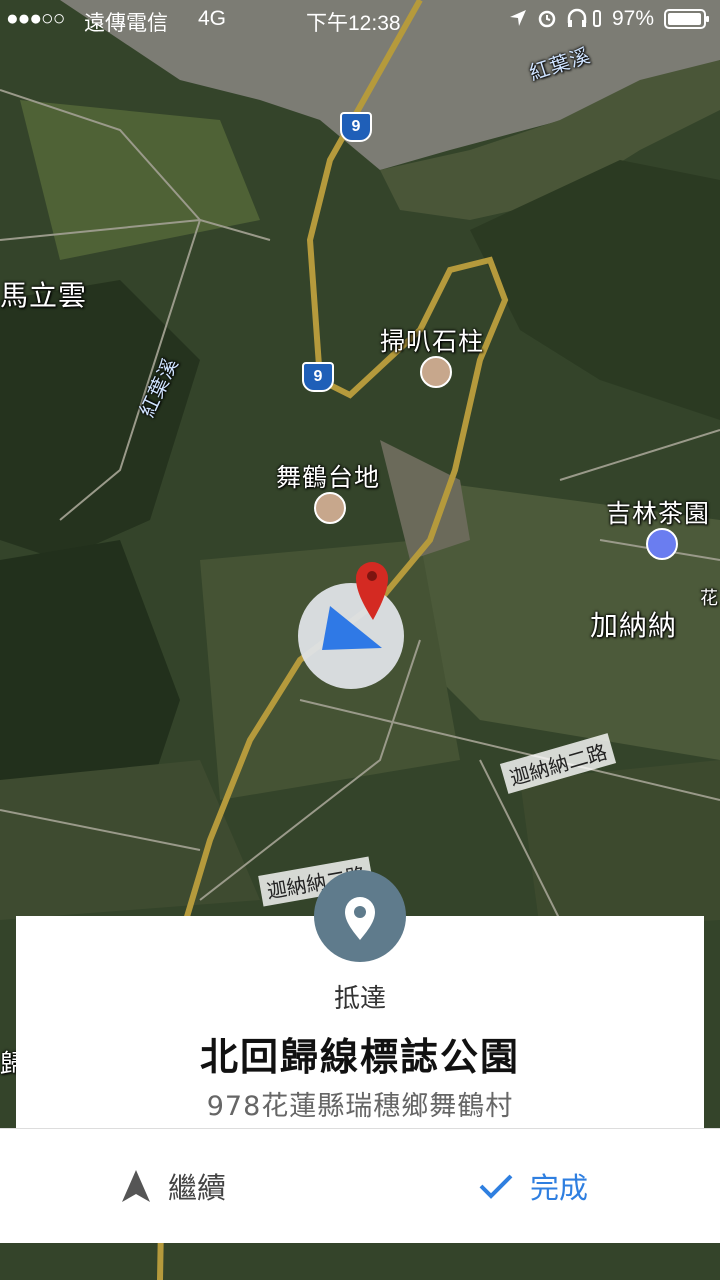 The height and width of the screenshot is (1280, 720). Describe the element at coordinates (360, 1185) in the screenshot. I see `bottom-action-bar: 繼續 完成` at that location.